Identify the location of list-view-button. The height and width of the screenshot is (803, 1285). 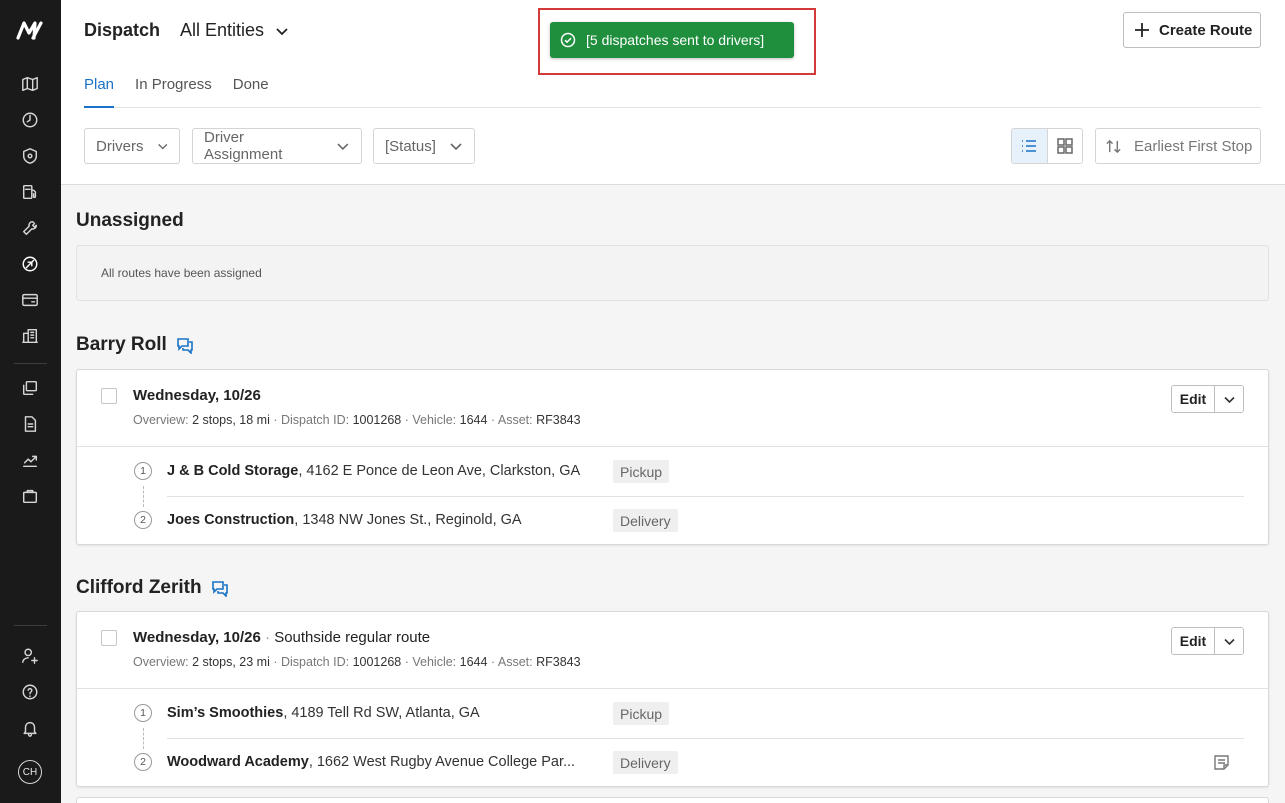
(1029, 146).